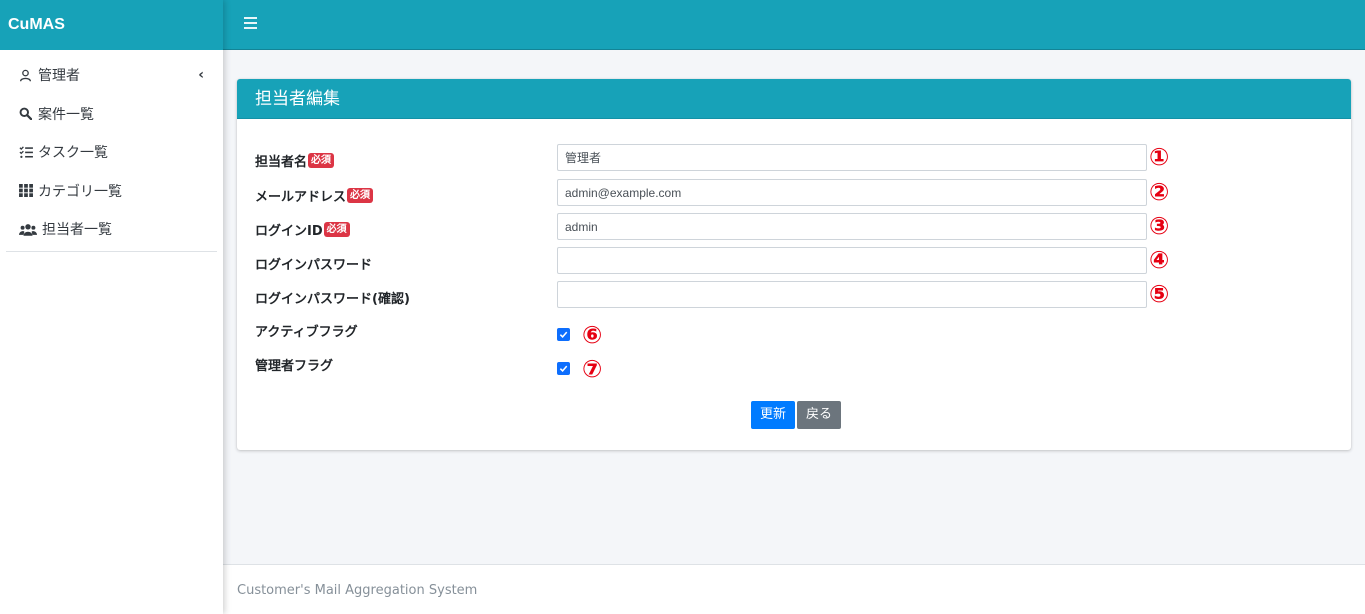 The width and height of the screenshot is (1365, 614). I want to click on form-row-password: ログインパスワード ④, so click(794, 260).